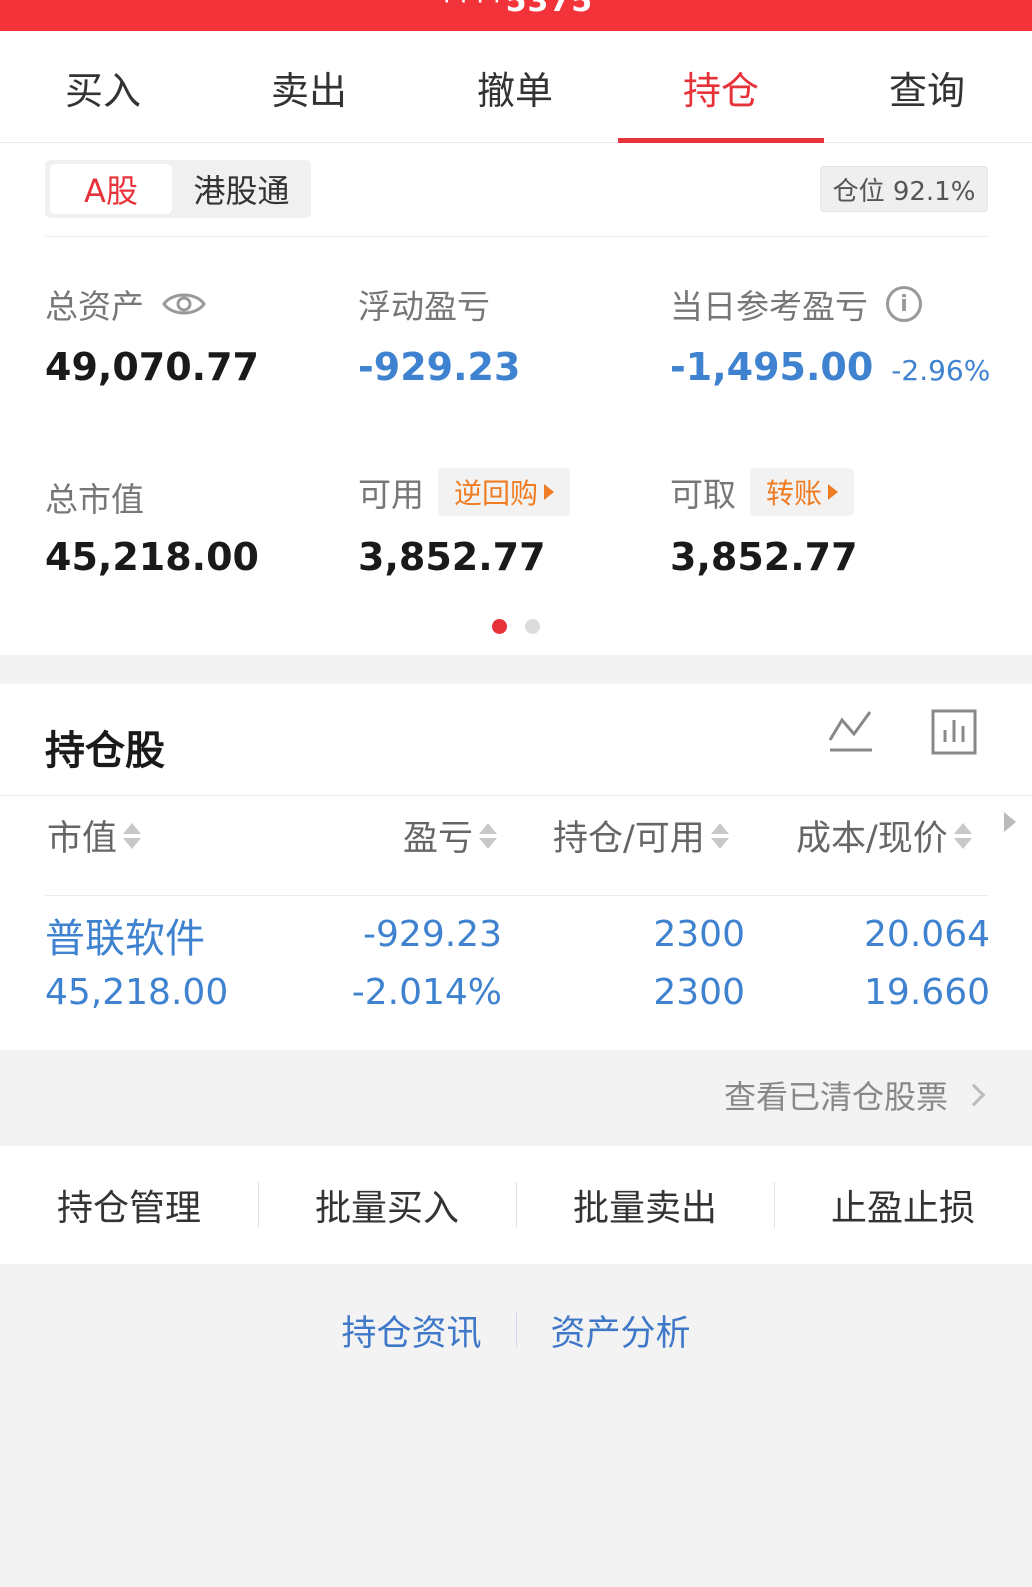 The image size is (1032, 1587). What do you see at coordinates (103, 87) in the screenshot?
I see `tab-buy: 买入` at bounding box center [103, 87].